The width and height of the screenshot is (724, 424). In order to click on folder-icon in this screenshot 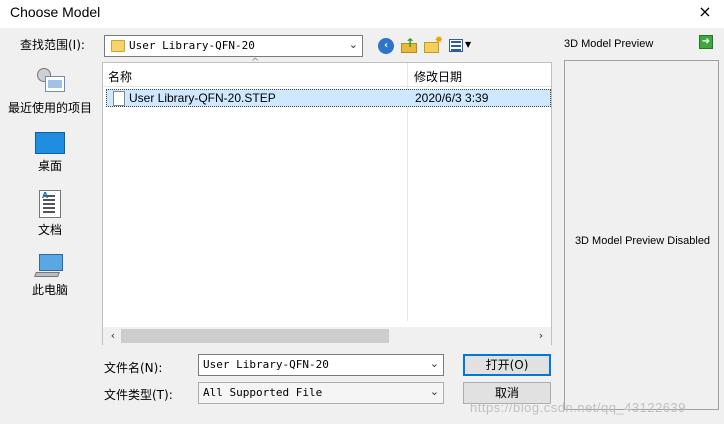, I will do `click(118, 46)`.